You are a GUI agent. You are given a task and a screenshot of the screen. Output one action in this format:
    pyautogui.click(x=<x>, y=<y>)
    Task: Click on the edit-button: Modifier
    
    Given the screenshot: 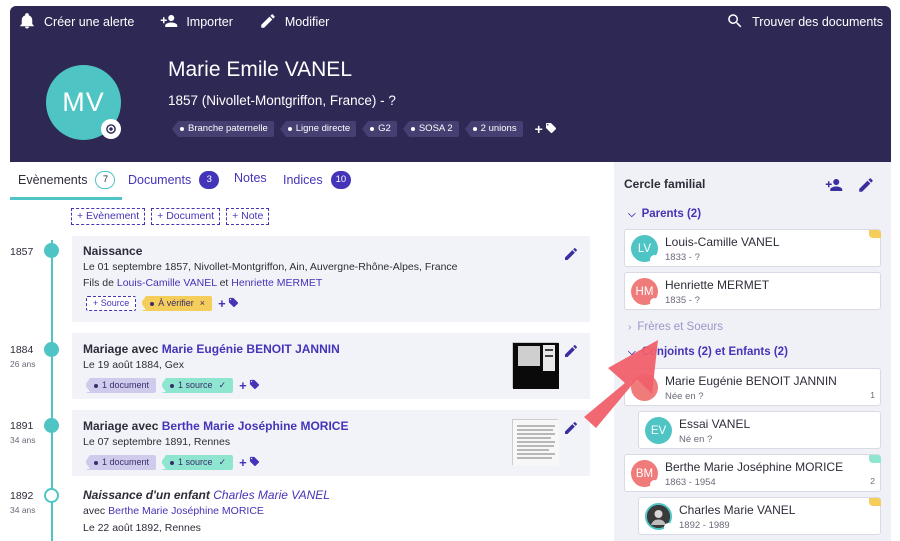 What is the action you would take?
    pyautogui.click(x=294, y=22)
    